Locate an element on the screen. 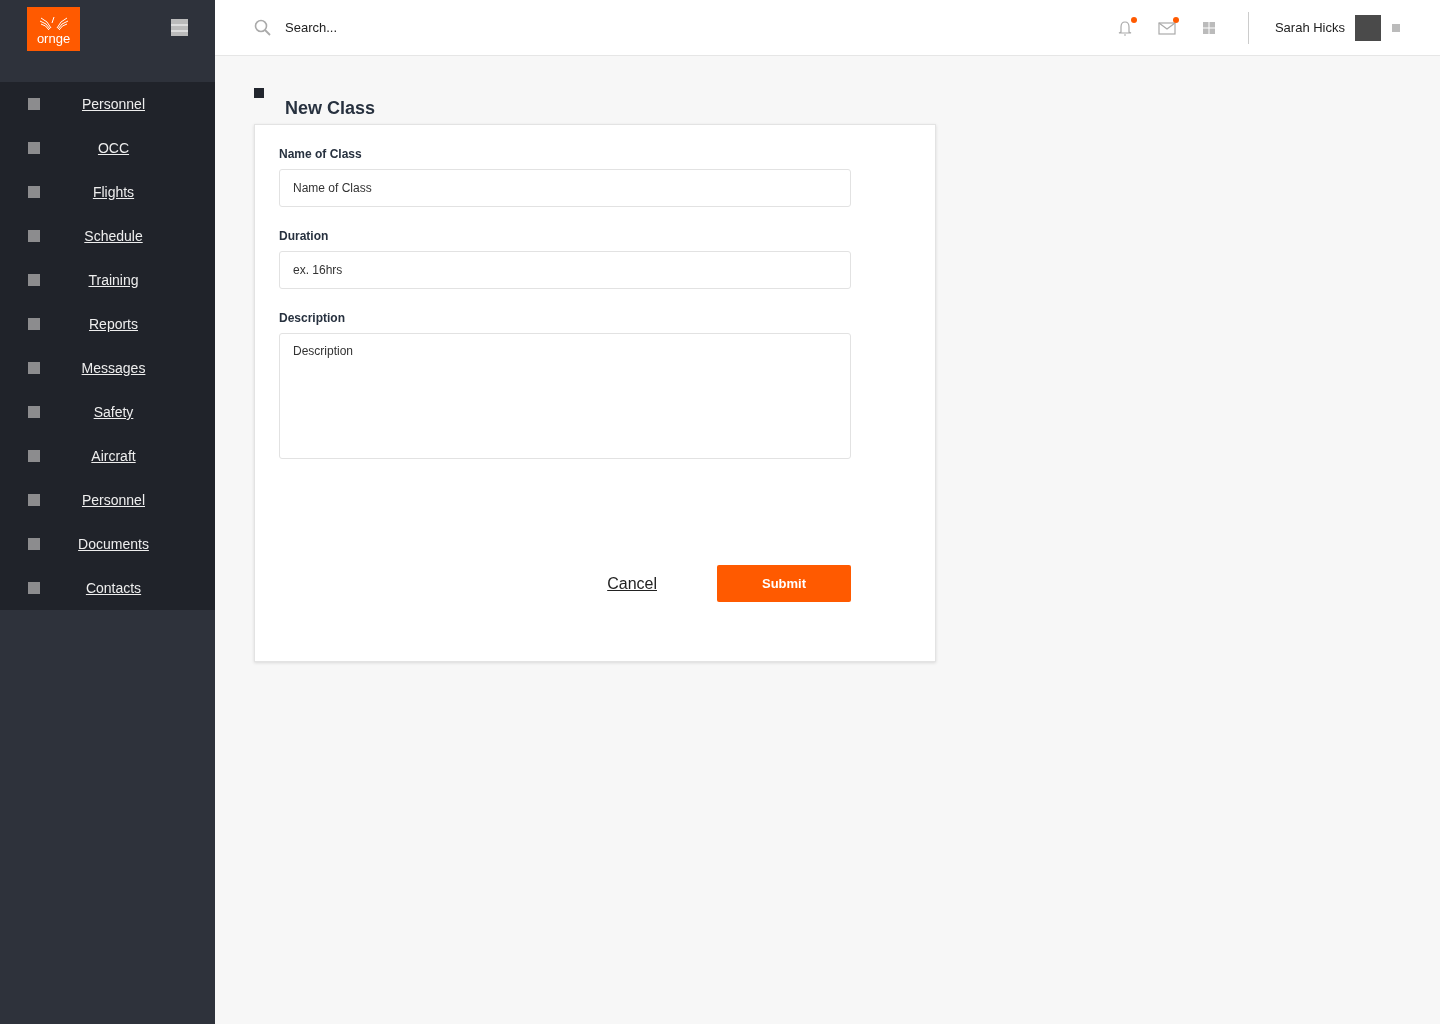 The image size is (1440, 1024). sidebar-item: OCC is located at coordinates (107, 148).